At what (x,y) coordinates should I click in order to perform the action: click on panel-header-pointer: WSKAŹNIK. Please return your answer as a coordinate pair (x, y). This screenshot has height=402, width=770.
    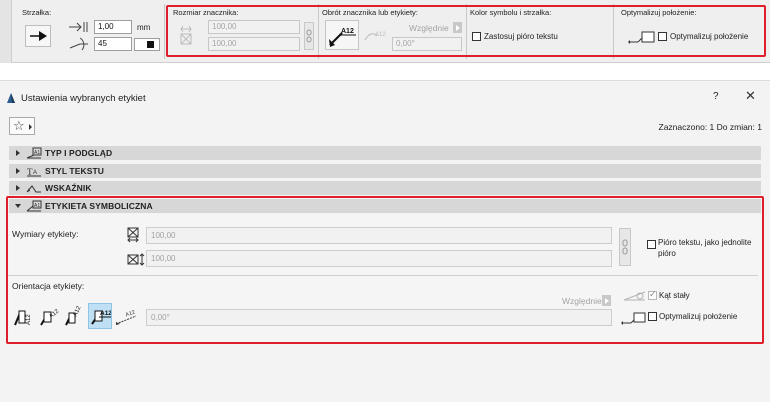
    Looking at the image, I should click on (385, 188).